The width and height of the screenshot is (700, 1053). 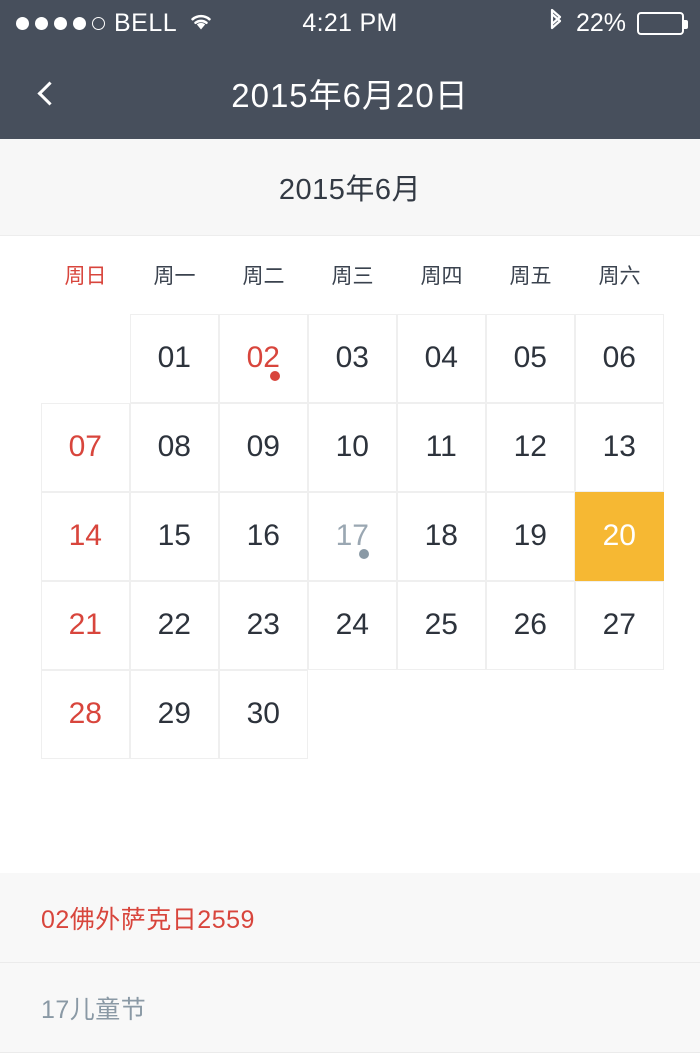 I want to click on calendar-day-number: 30, so click(x=263, y=714).